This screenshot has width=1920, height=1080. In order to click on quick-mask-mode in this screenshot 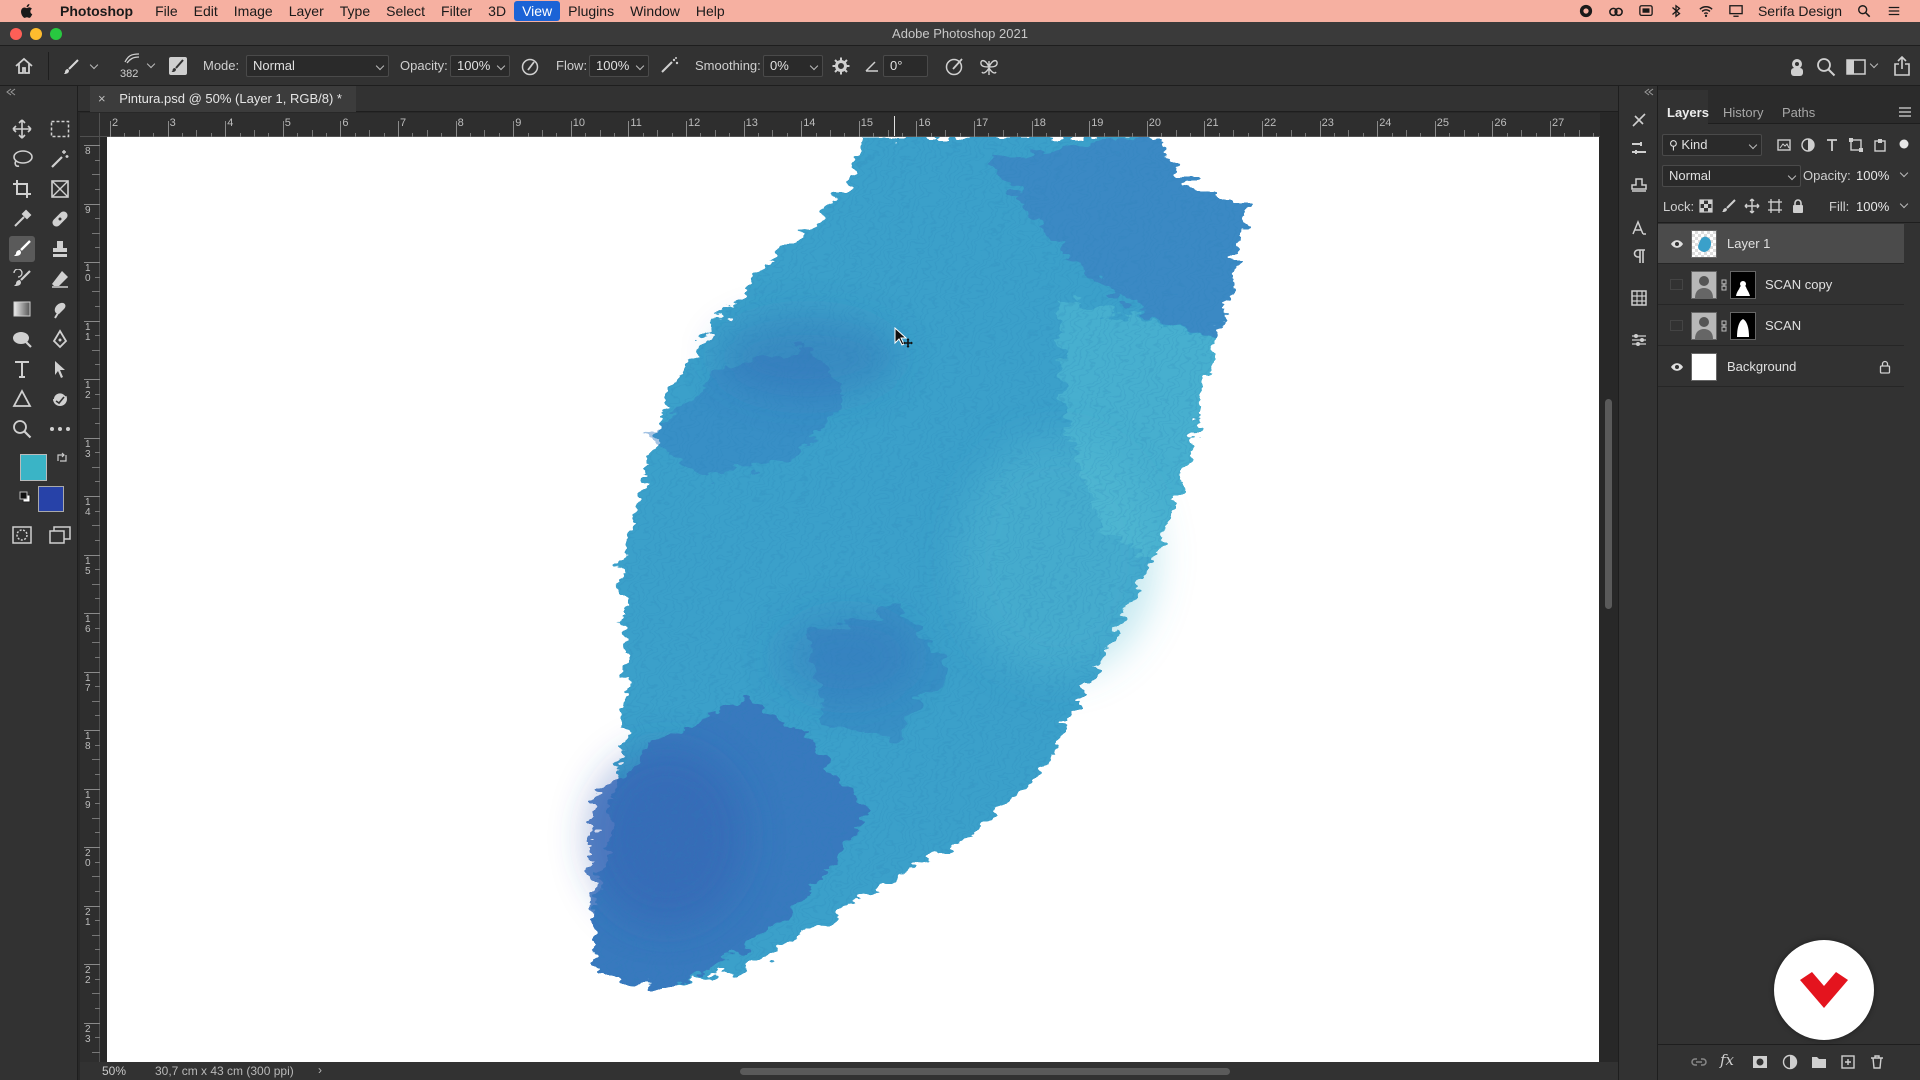, I will do `click(22, 535)`.